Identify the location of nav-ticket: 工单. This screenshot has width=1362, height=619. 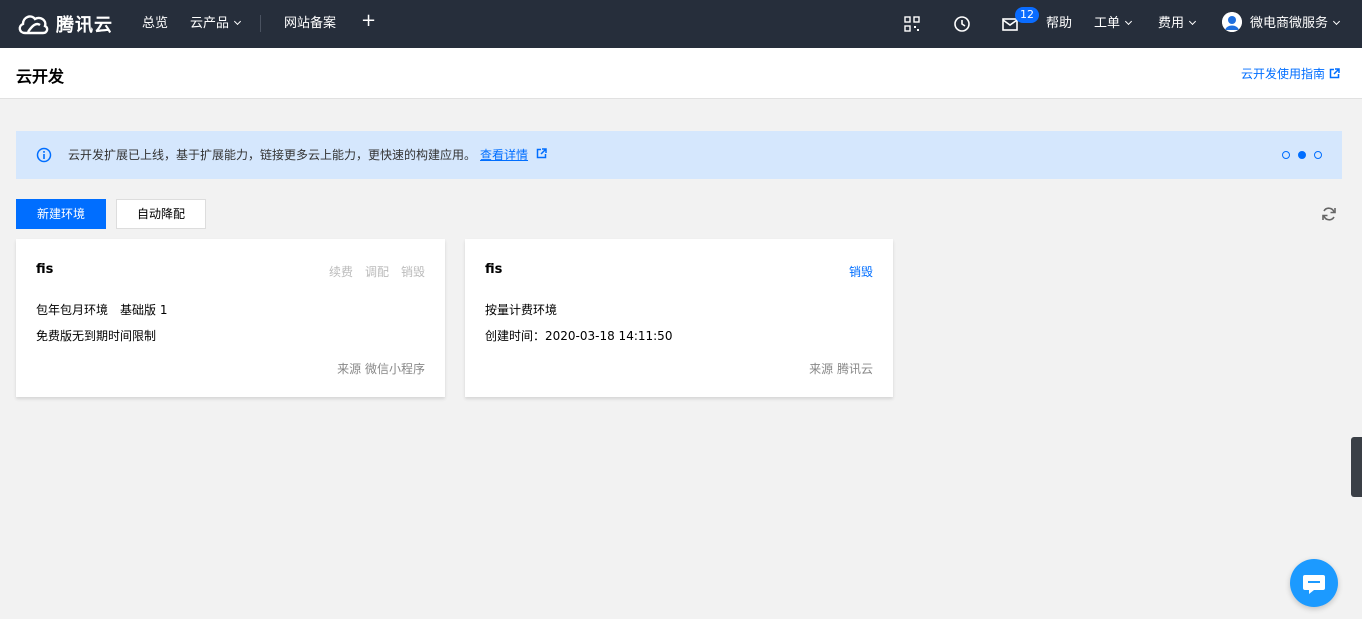
(1113, 24).